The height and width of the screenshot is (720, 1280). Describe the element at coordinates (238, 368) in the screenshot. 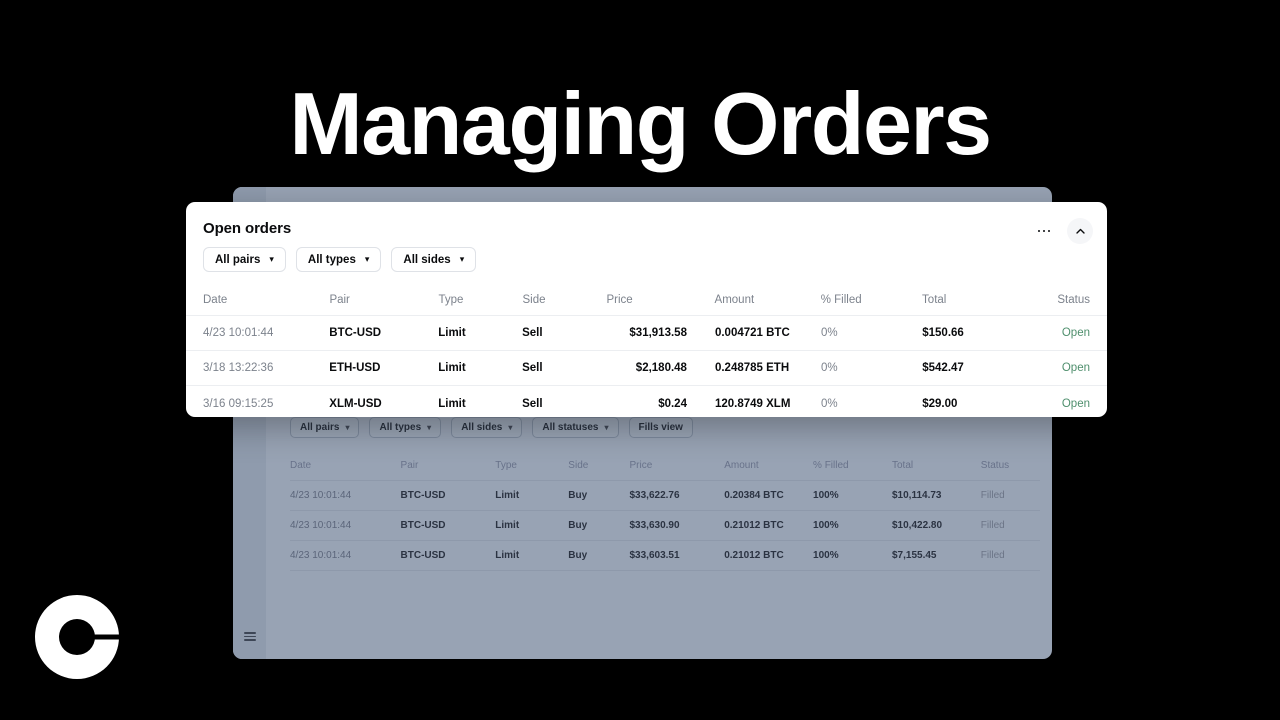

I see `cell-date: 3/18 13:22:36` at that location.